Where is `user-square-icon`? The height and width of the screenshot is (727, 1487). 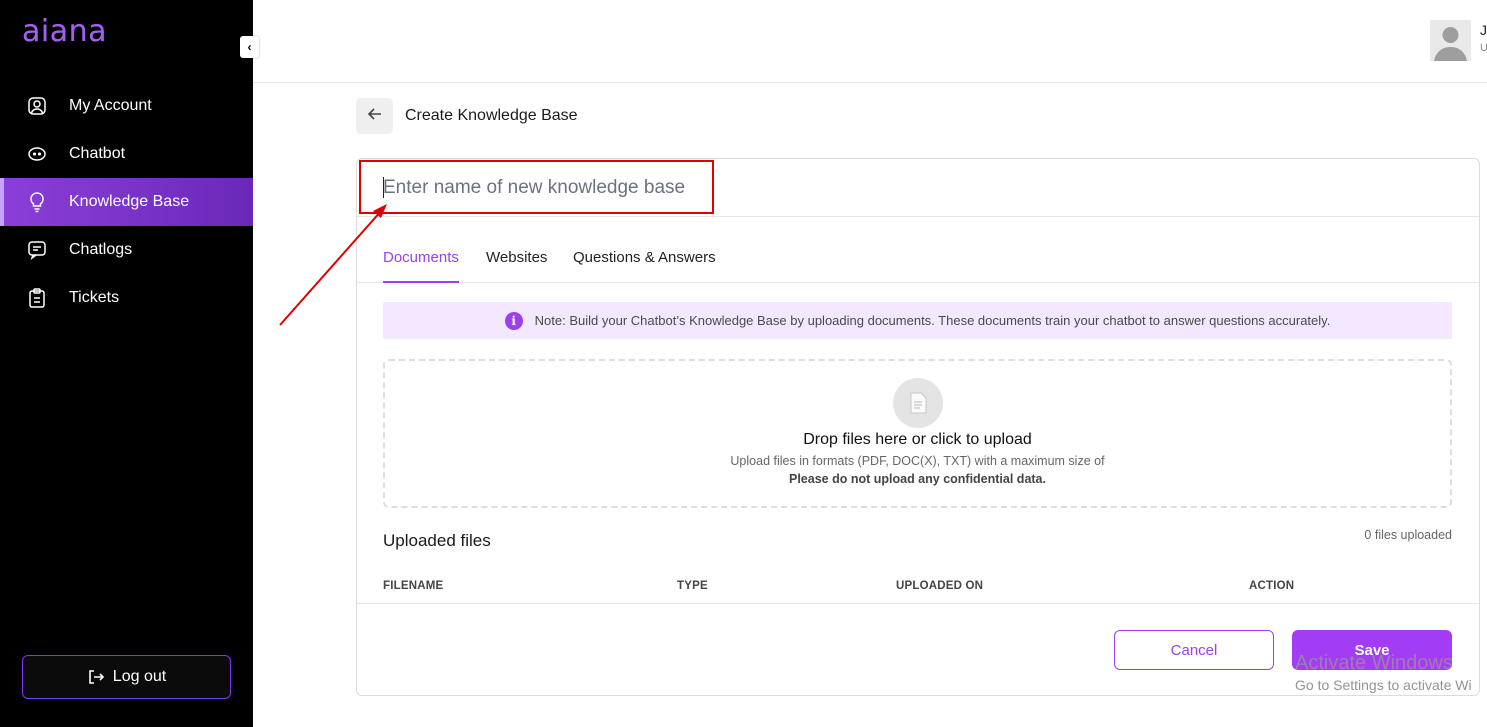
user-square-icon is located at coordinates (37, 106).